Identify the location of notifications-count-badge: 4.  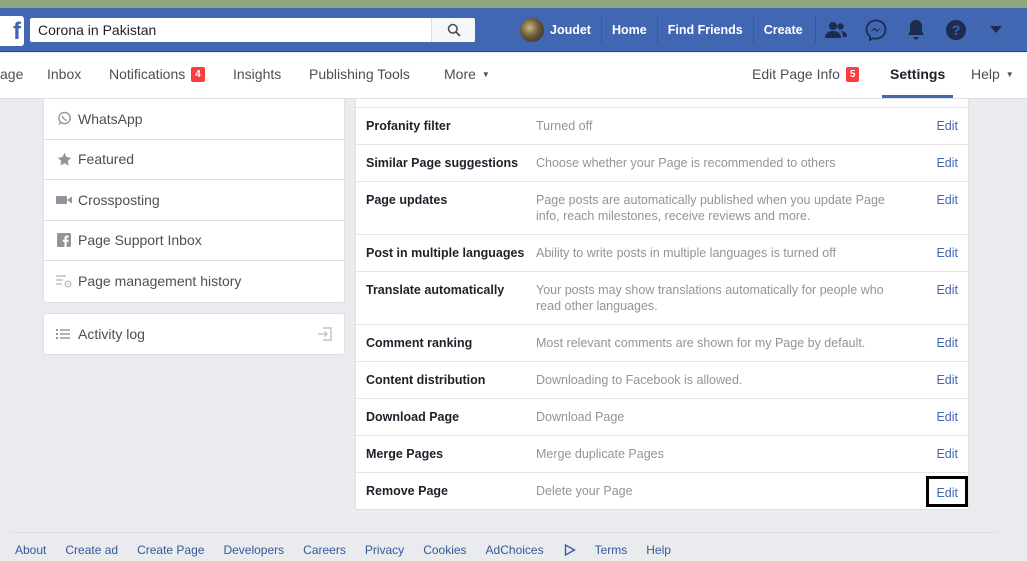
(198, 74).